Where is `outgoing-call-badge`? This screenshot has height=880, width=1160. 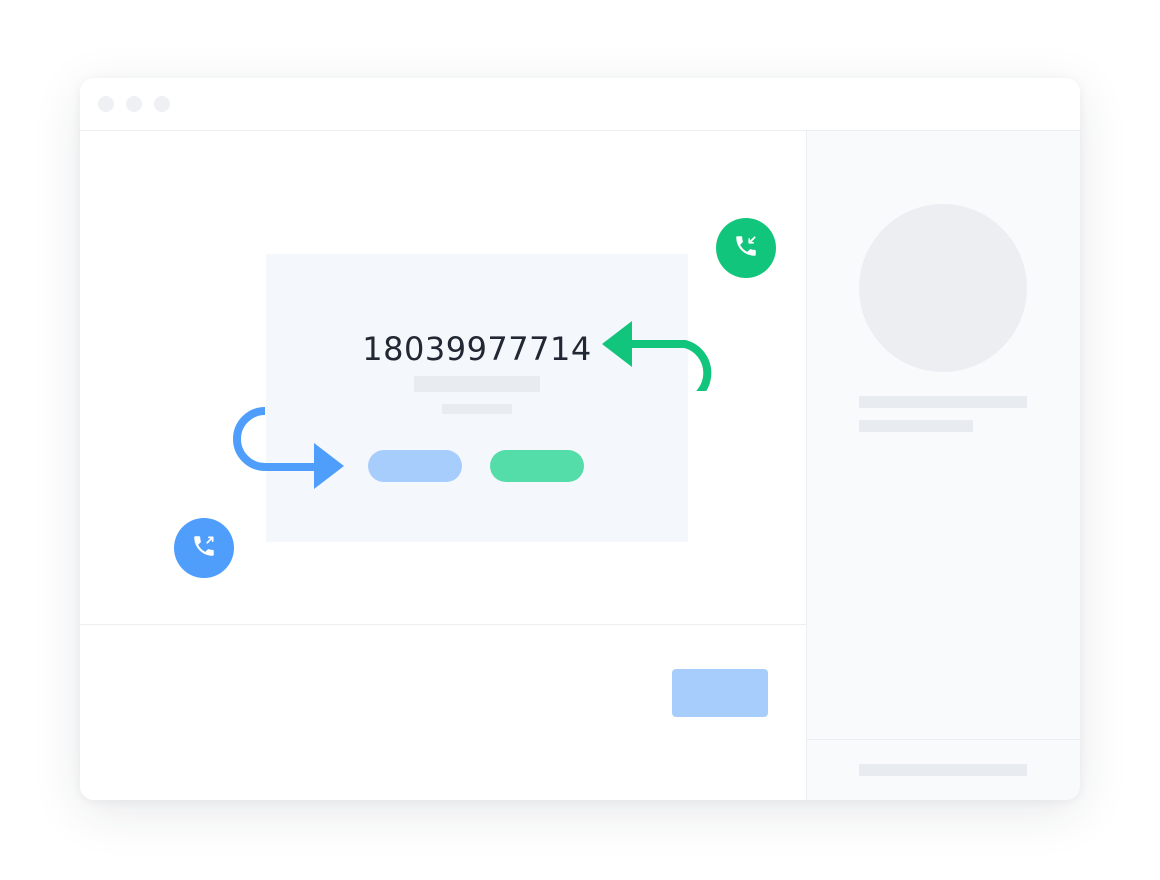 outgoing-call-badge is located at coordinates (204, 548).